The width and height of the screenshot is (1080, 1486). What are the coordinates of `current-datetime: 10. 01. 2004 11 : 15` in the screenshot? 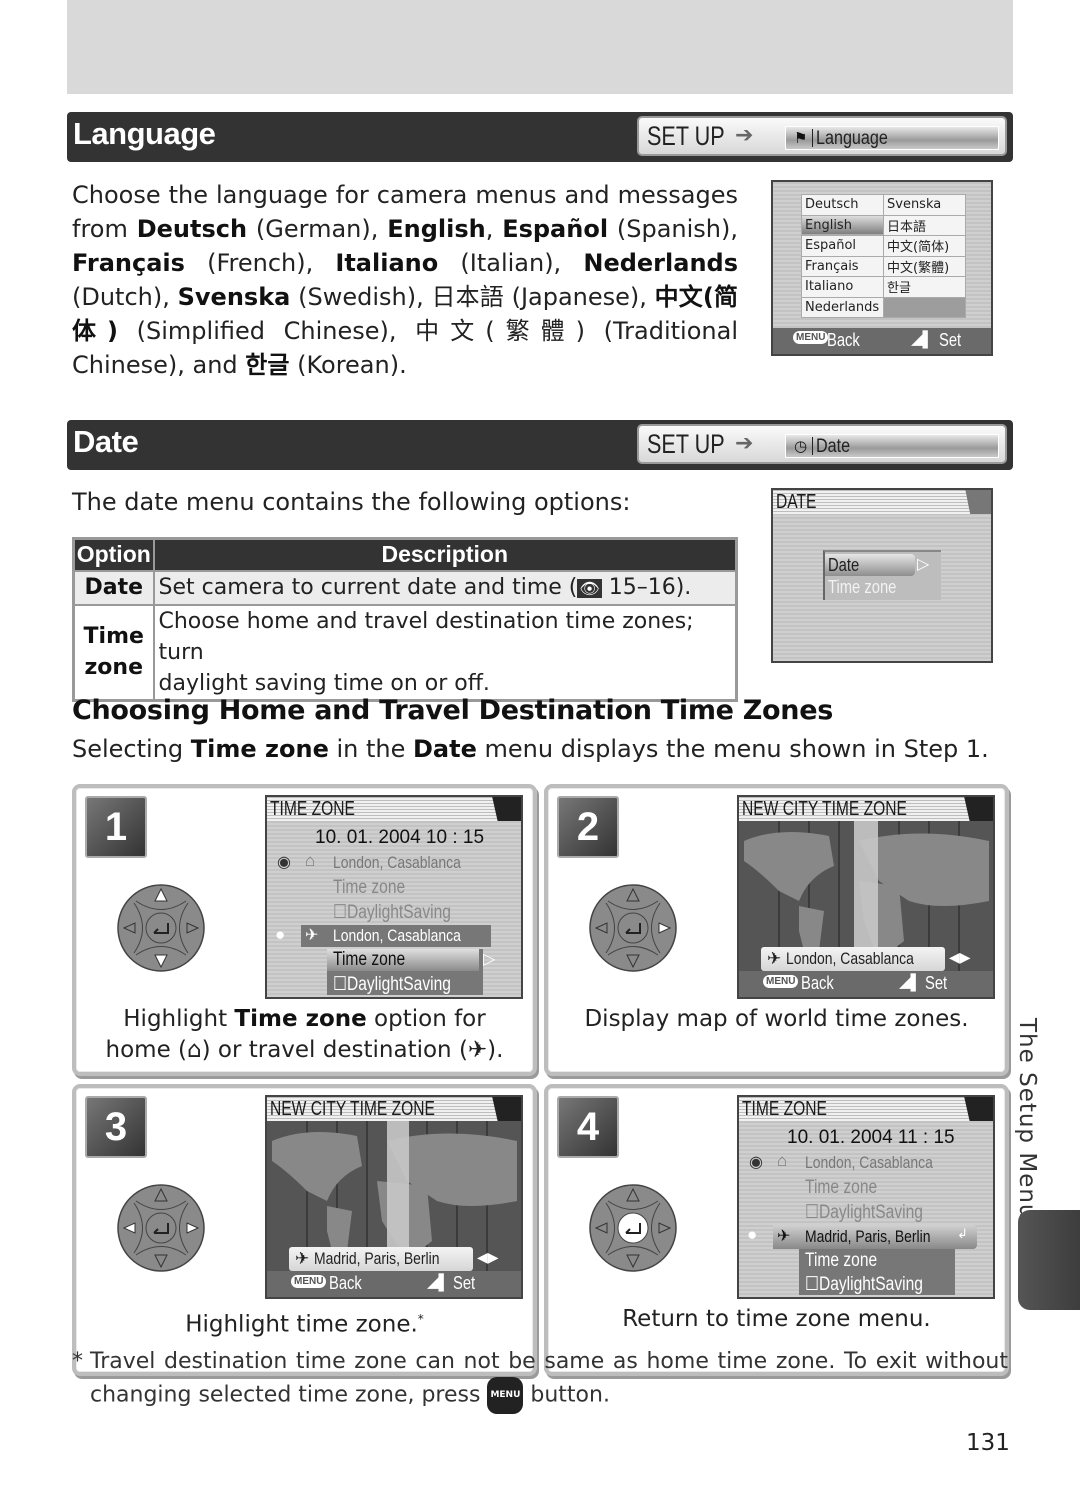 It's located at (871, 1137).